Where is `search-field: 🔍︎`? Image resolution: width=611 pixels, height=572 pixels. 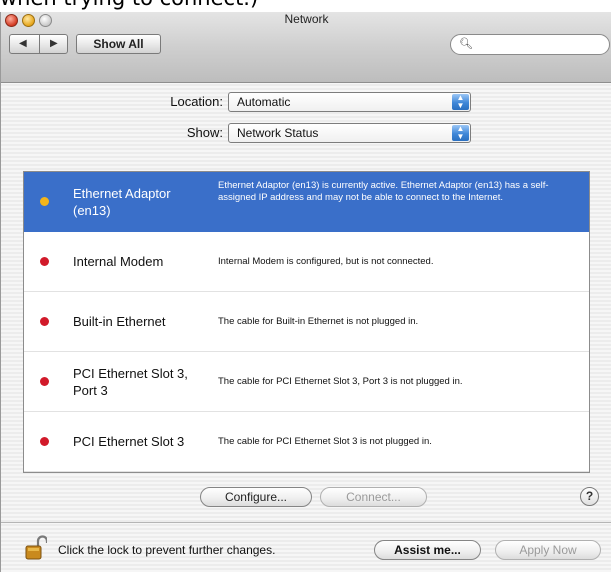 search-field: 🔍︎ is located at coordinates (530, 44).